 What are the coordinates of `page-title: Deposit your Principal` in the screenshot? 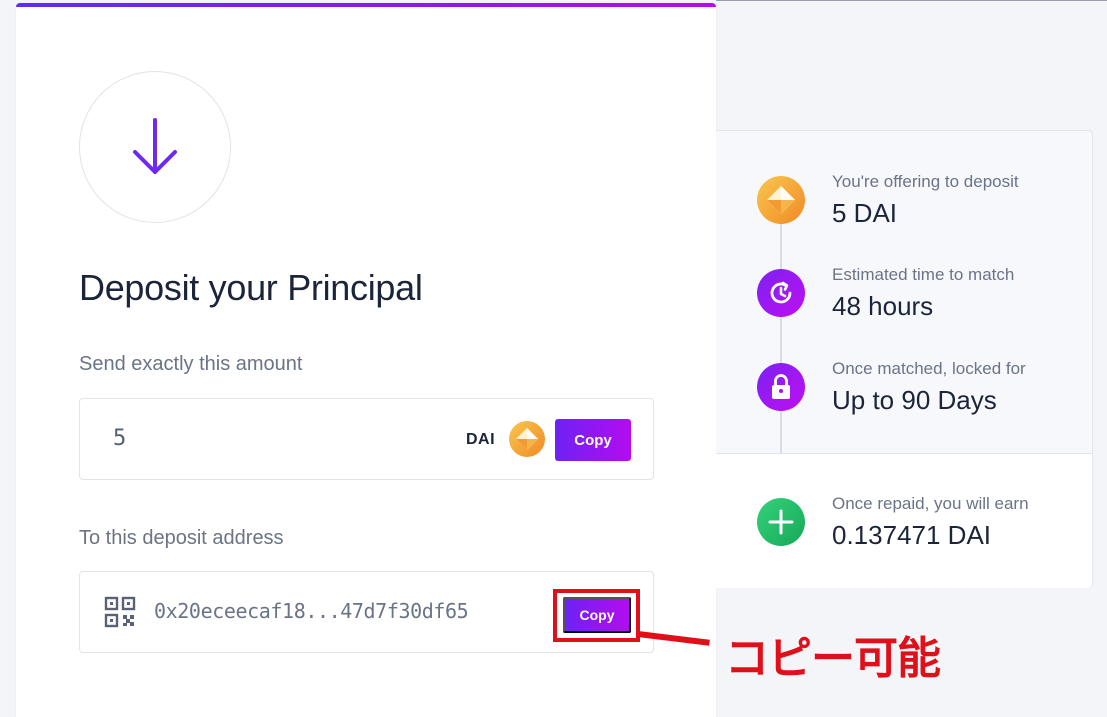 It's located at (251, 287).